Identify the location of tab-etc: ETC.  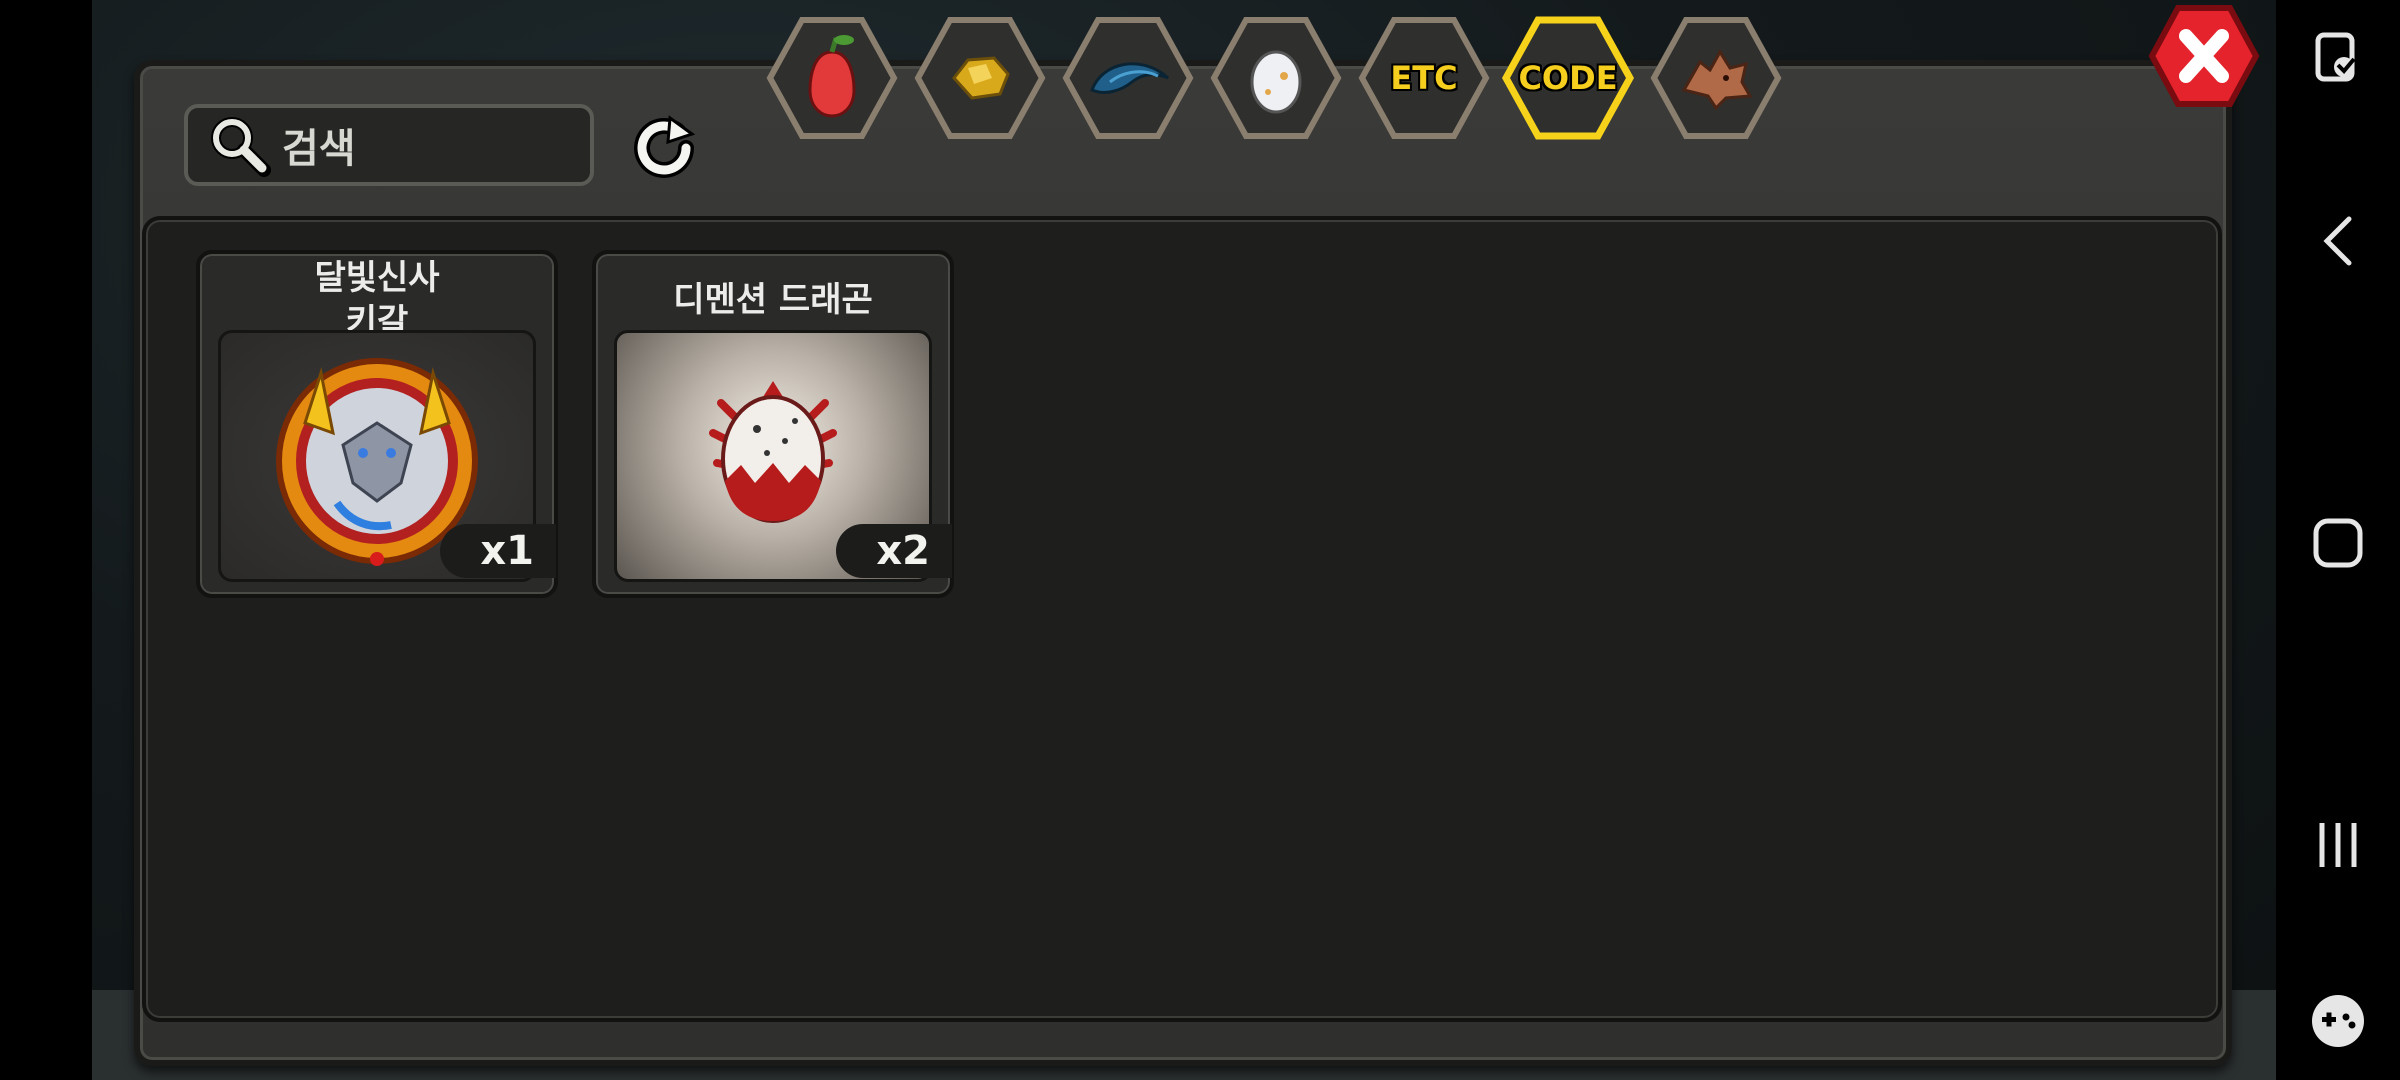
(1424, 78).